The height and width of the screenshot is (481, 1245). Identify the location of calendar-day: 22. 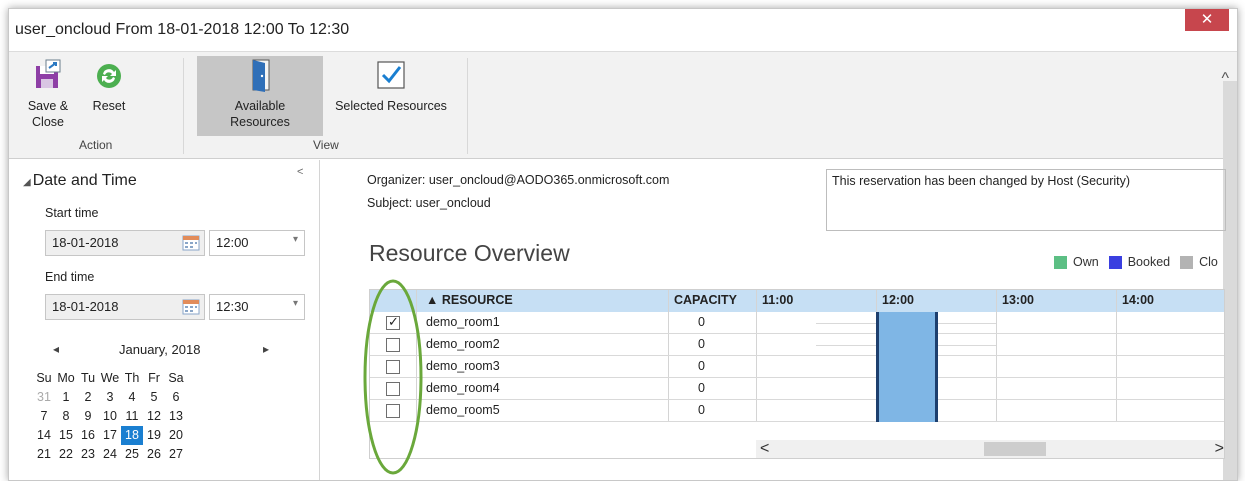
(66, 454).